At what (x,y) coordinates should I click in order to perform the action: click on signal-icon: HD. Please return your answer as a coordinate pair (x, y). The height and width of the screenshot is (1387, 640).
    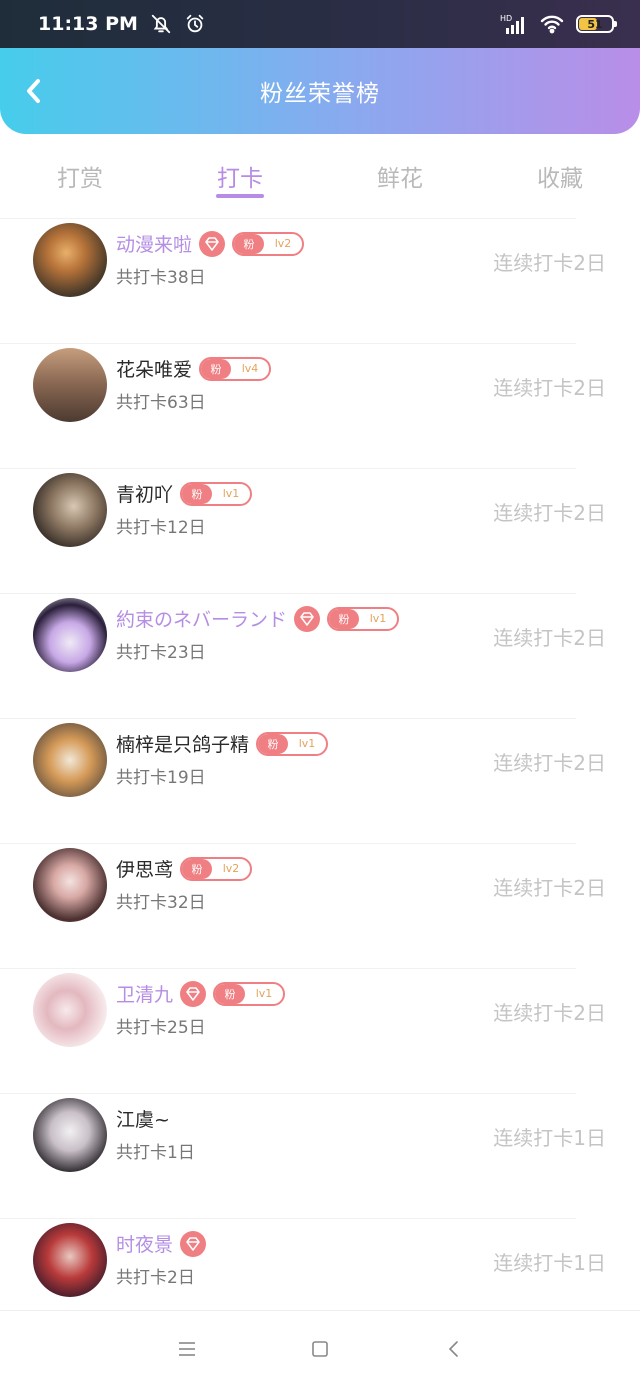
    Looking at the image, I should click on (514, 24).